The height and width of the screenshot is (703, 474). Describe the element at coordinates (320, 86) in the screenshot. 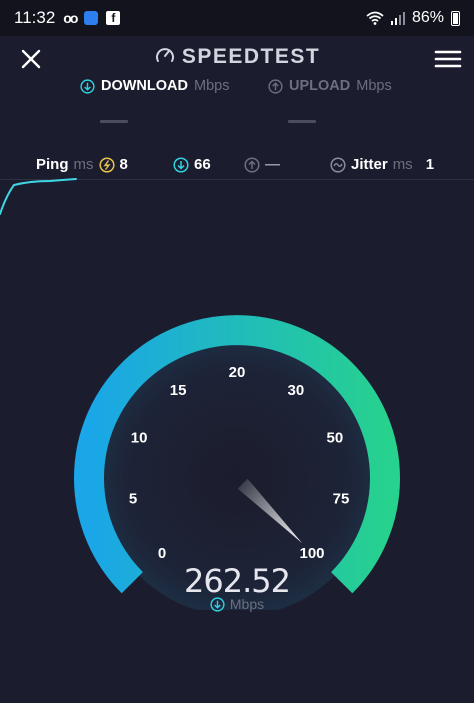

I see `upload-label: UPLOAD` at that location.